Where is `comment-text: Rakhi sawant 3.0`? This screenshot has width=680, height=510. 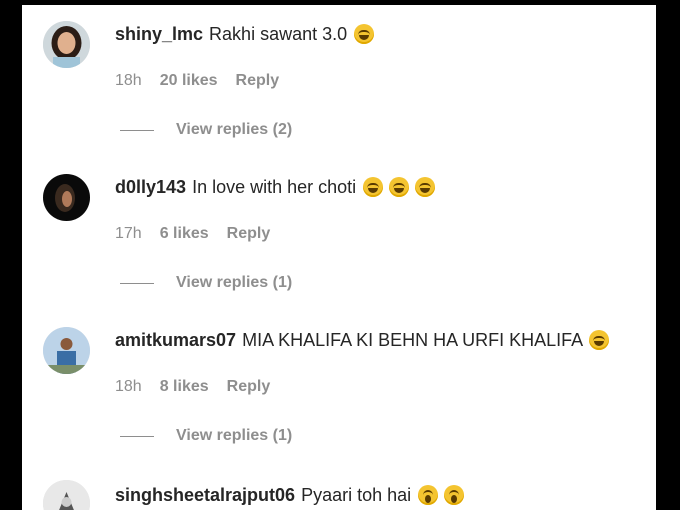 comment-text: Rakhi sawant 3.0 is located at coordinates (278, 34).